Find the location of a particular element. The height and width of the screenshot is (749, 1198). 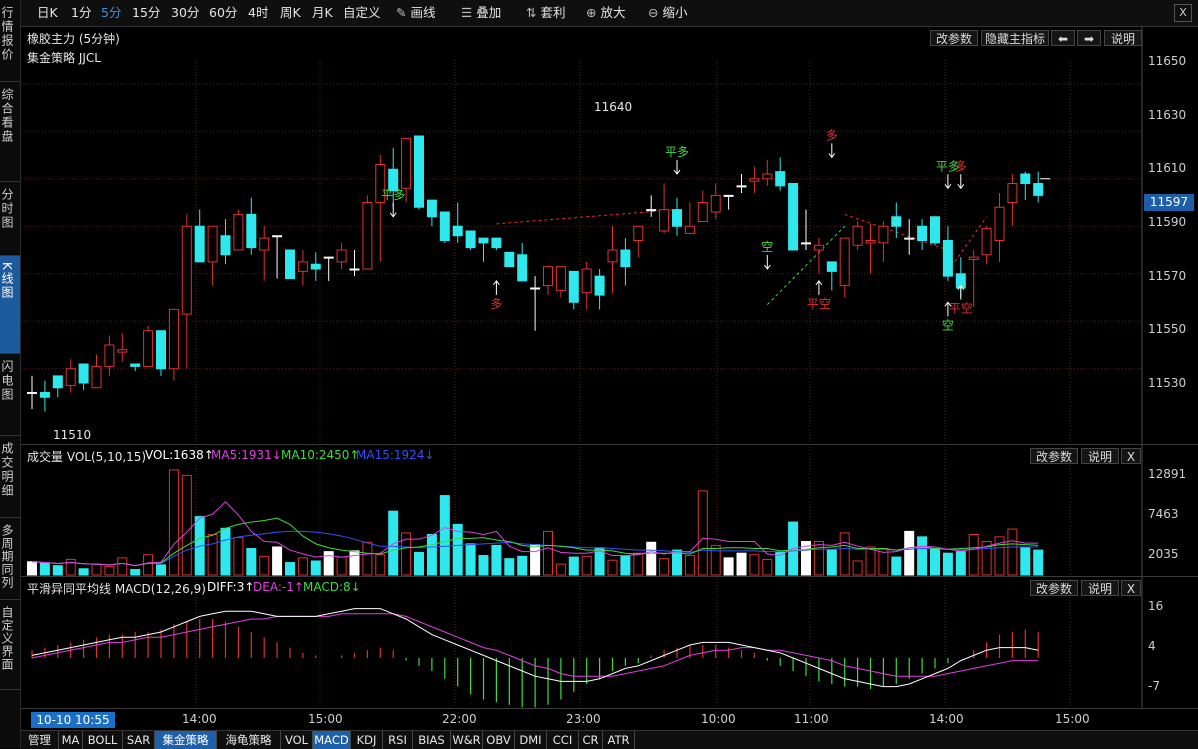

macd-params-button: 改参数 is located at coordinates (1054, 588).